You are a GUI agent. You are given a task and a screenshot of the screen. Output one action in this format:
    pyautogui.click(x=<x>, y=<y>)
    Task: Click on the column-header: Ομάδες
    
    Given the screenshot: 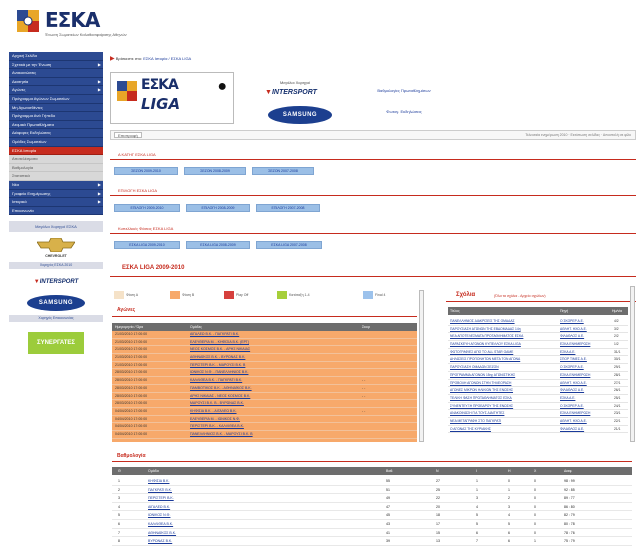 What is the action you would take?
    pyautogui.click(x=196, y=327)
    